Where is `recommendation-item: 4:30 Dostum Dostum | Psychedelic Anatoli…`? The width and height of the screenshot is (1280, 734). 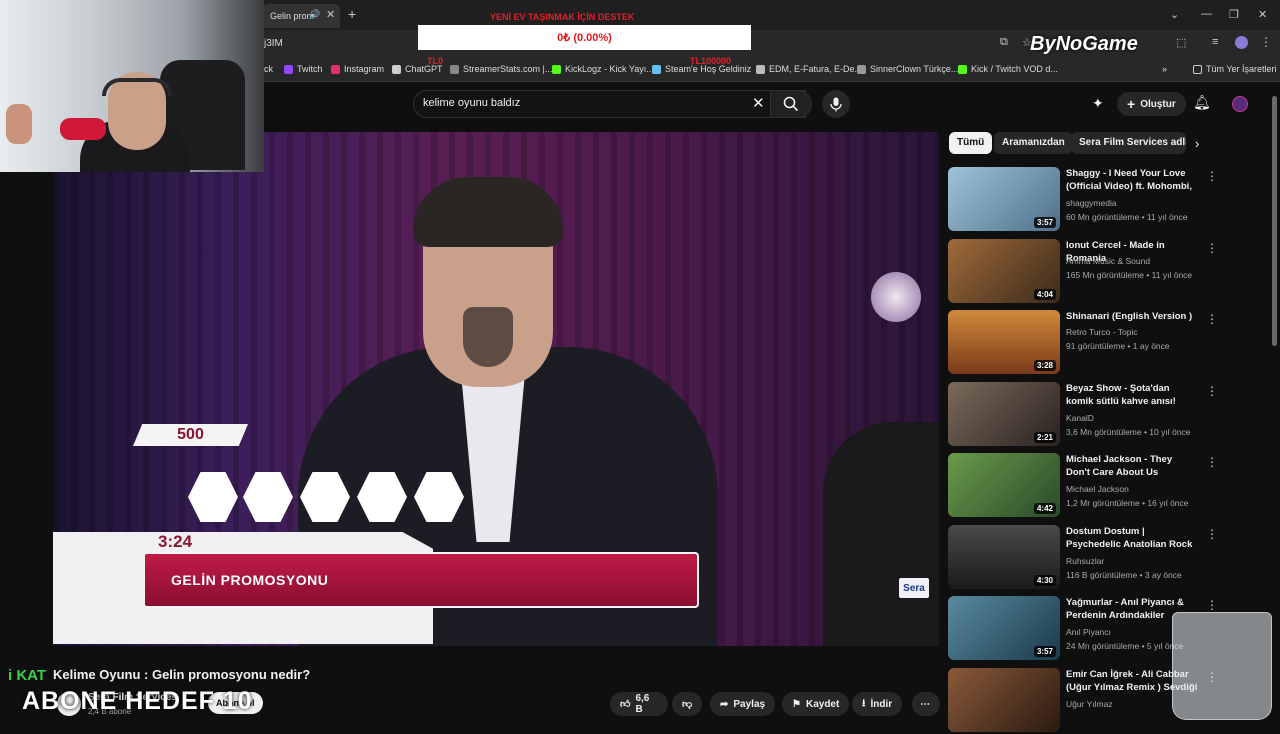 recommendation-item: 4:30 Dostum Dostum | Psychedelic Anatoli… is located at coordinates (1083, 558).